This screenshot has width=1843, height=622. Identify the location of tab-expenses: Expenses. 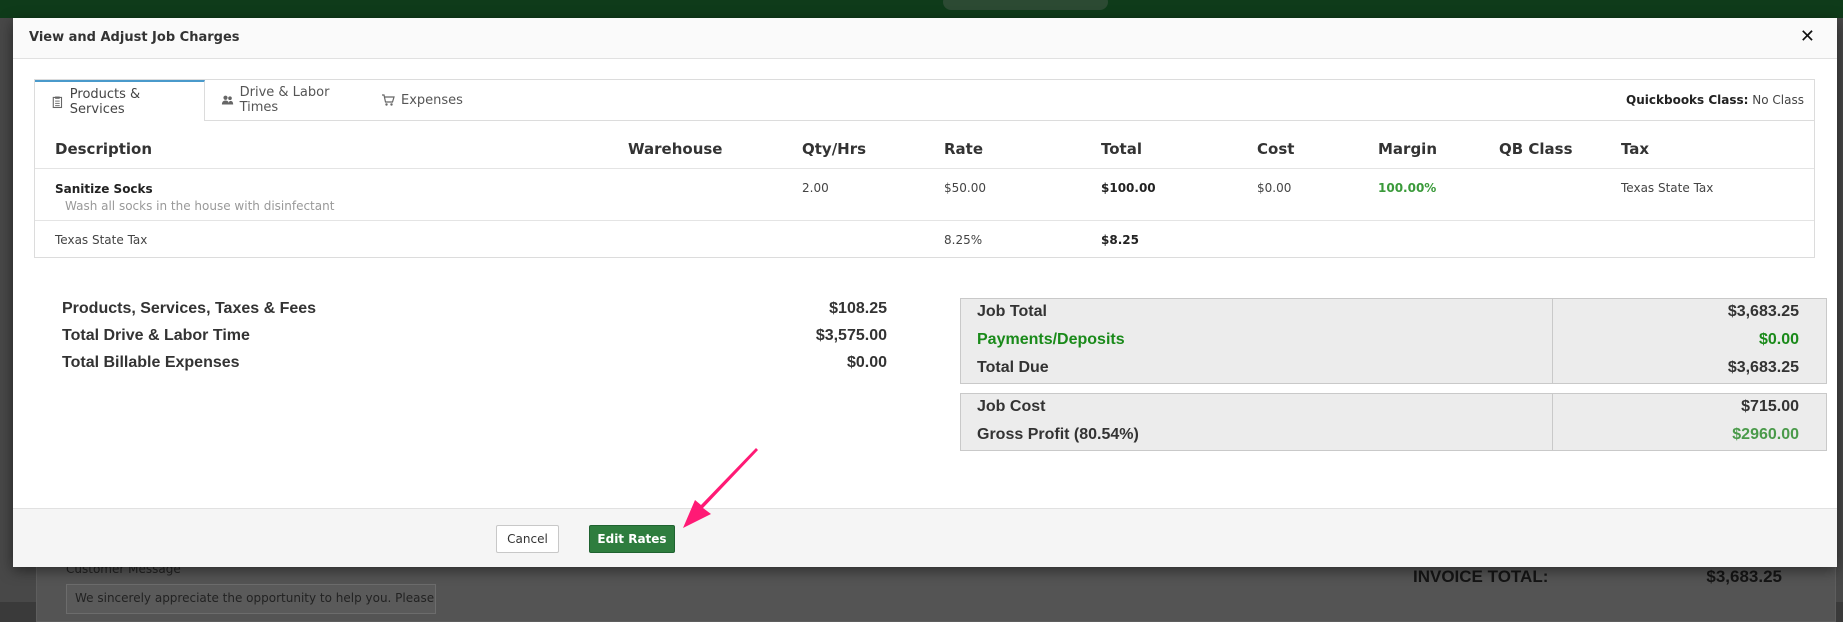
(425, 100).